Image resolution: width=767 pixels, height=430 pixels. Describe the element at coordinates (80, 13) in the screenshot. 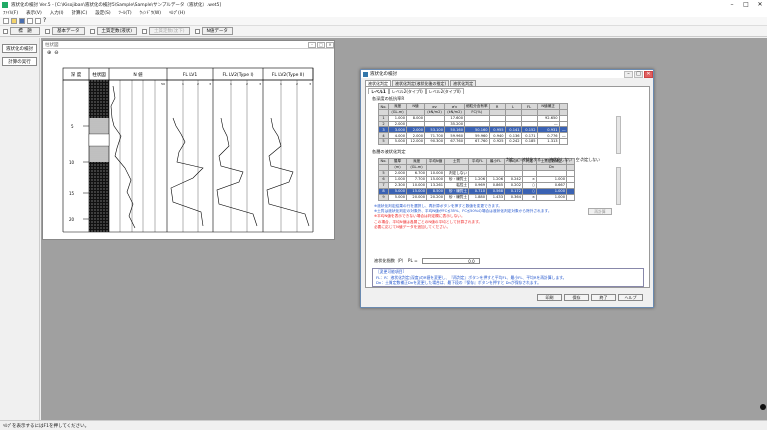

I see `menu-calc: 計算(C)` at that location.